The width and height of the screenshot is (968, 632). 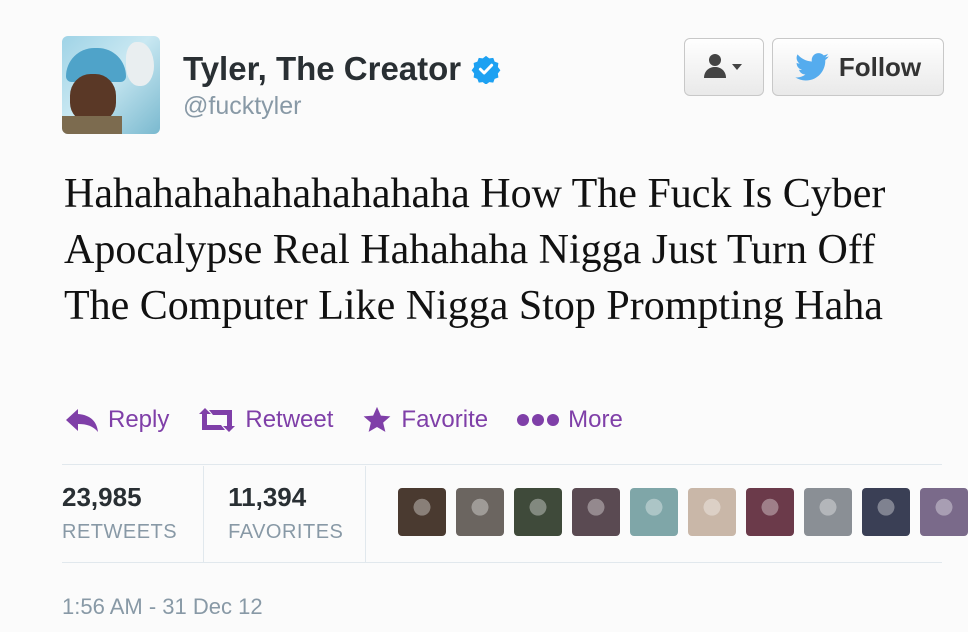 I want to click on user-display-name: Tyler, The Creator, so click(x=342, y=69).